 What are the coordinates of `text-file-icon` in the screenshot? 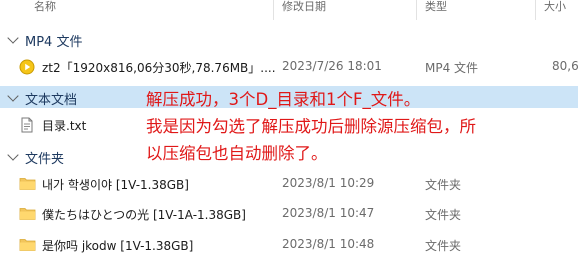 It's located at (27, 127).